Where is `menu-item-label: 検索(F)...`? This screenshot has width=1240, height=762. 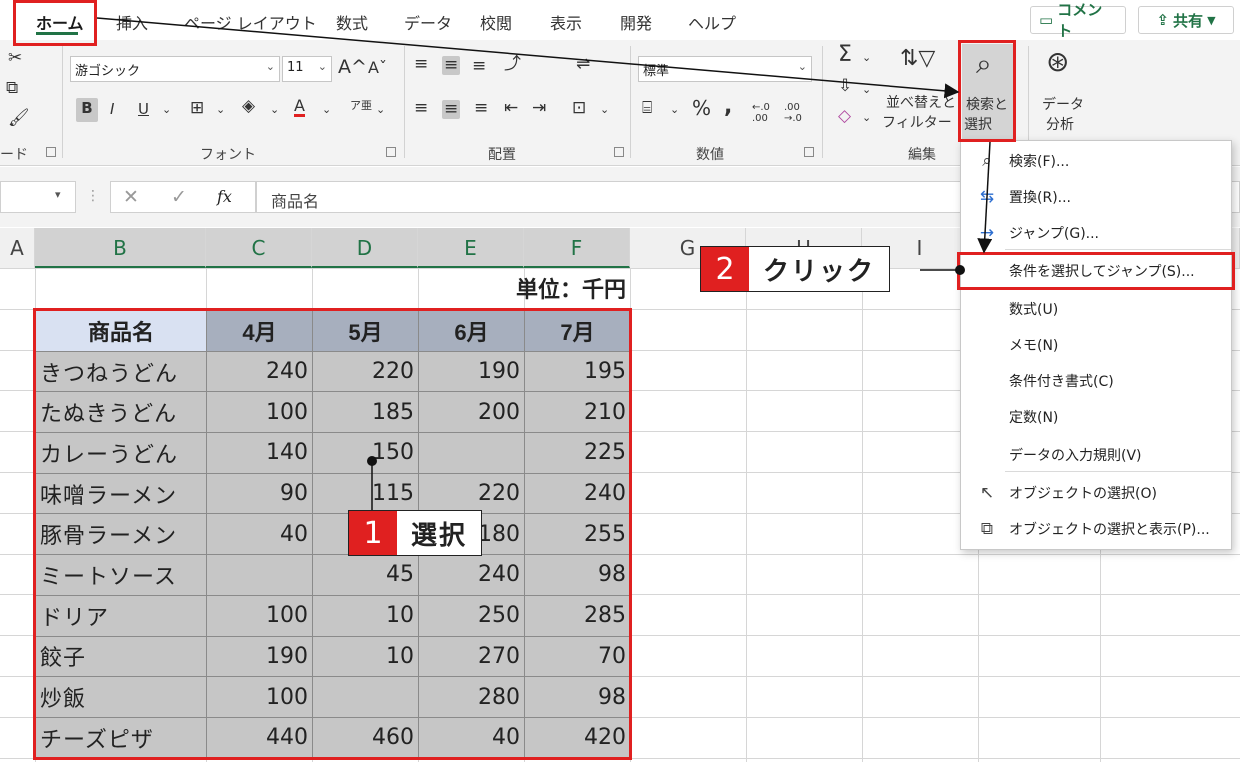 menu-item-label: 検索(F)... is located at coordinates (1039, 162).